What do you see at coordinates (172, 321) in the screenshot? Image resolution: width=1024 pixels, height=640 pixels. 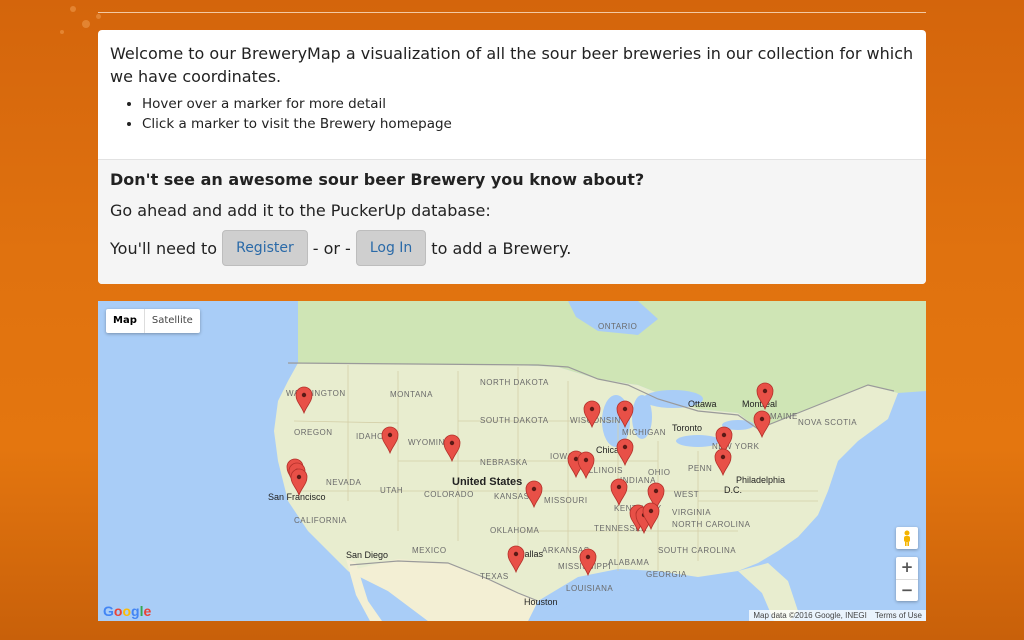 I see `map-type-satellite-button: Satellite` at bounding box center [172, 321].